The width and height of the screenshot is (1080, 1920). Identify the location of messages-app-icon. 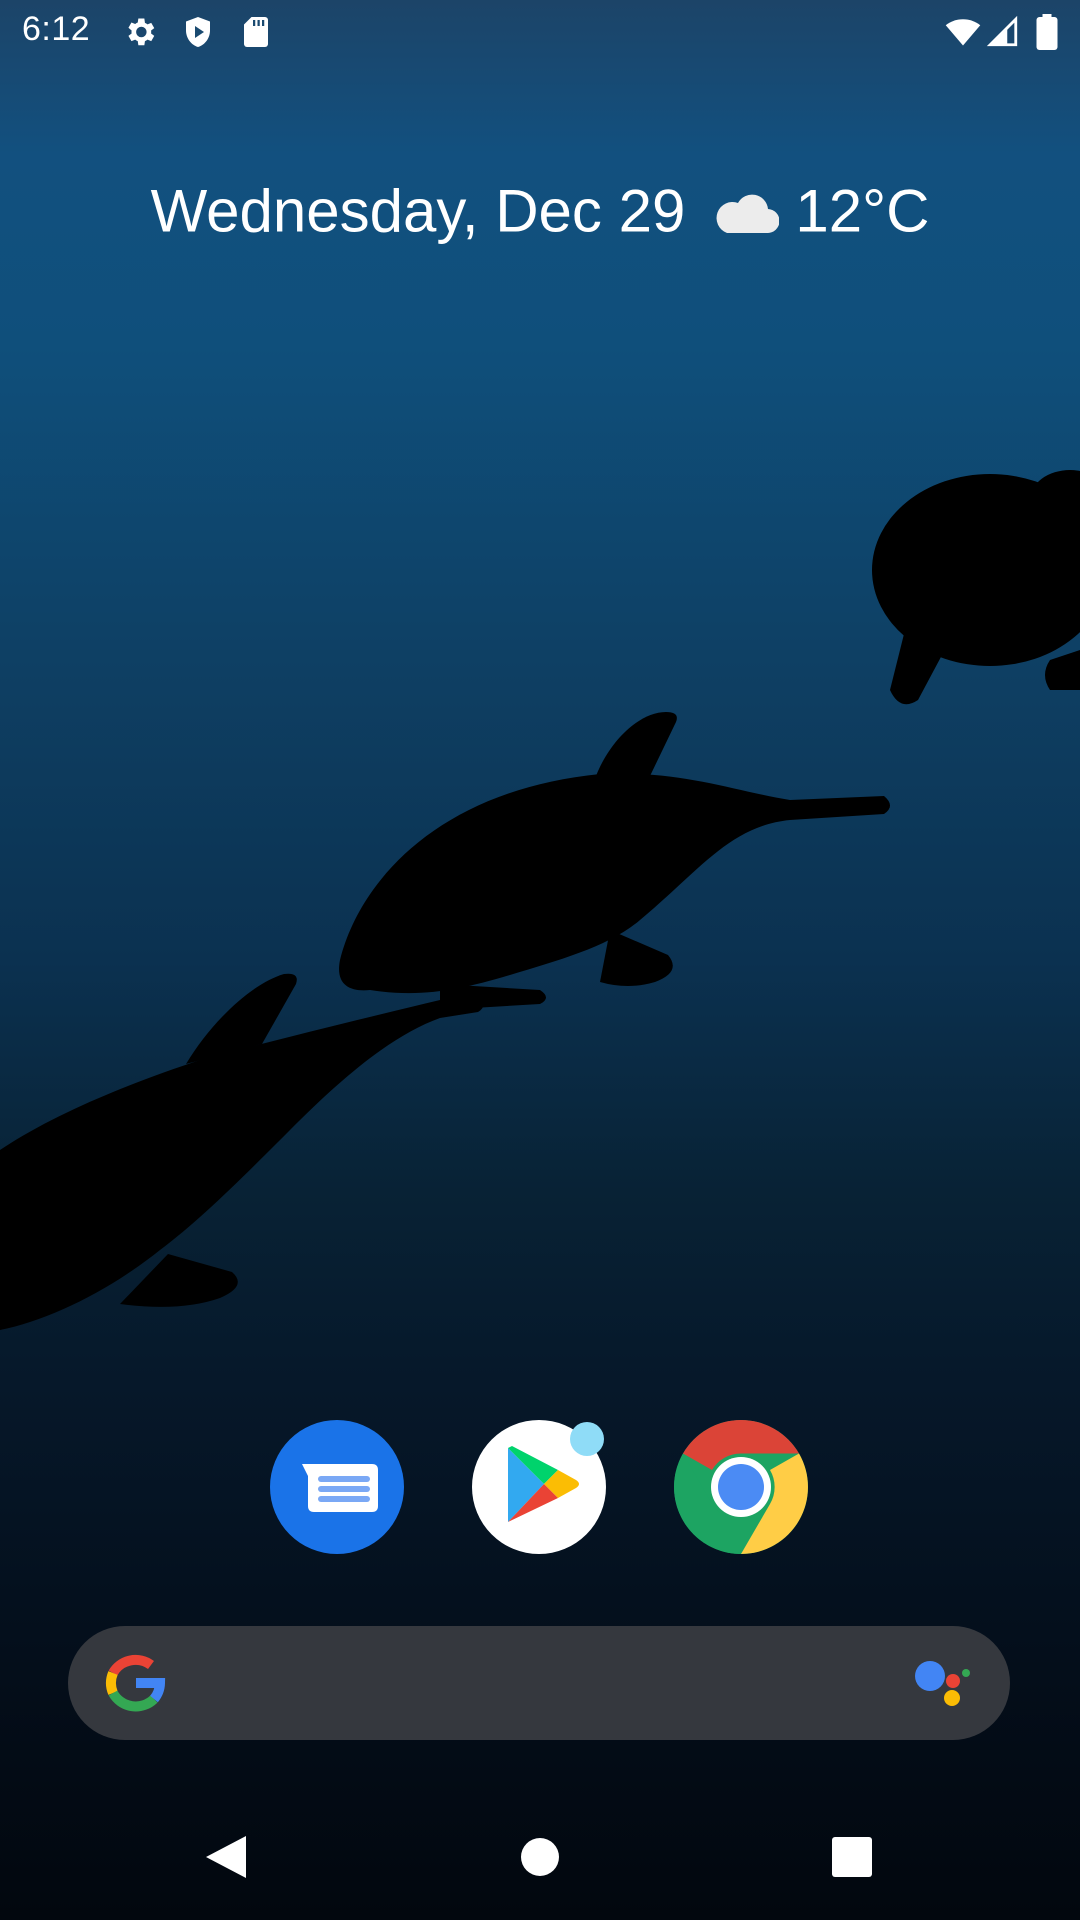
(337, 1487).